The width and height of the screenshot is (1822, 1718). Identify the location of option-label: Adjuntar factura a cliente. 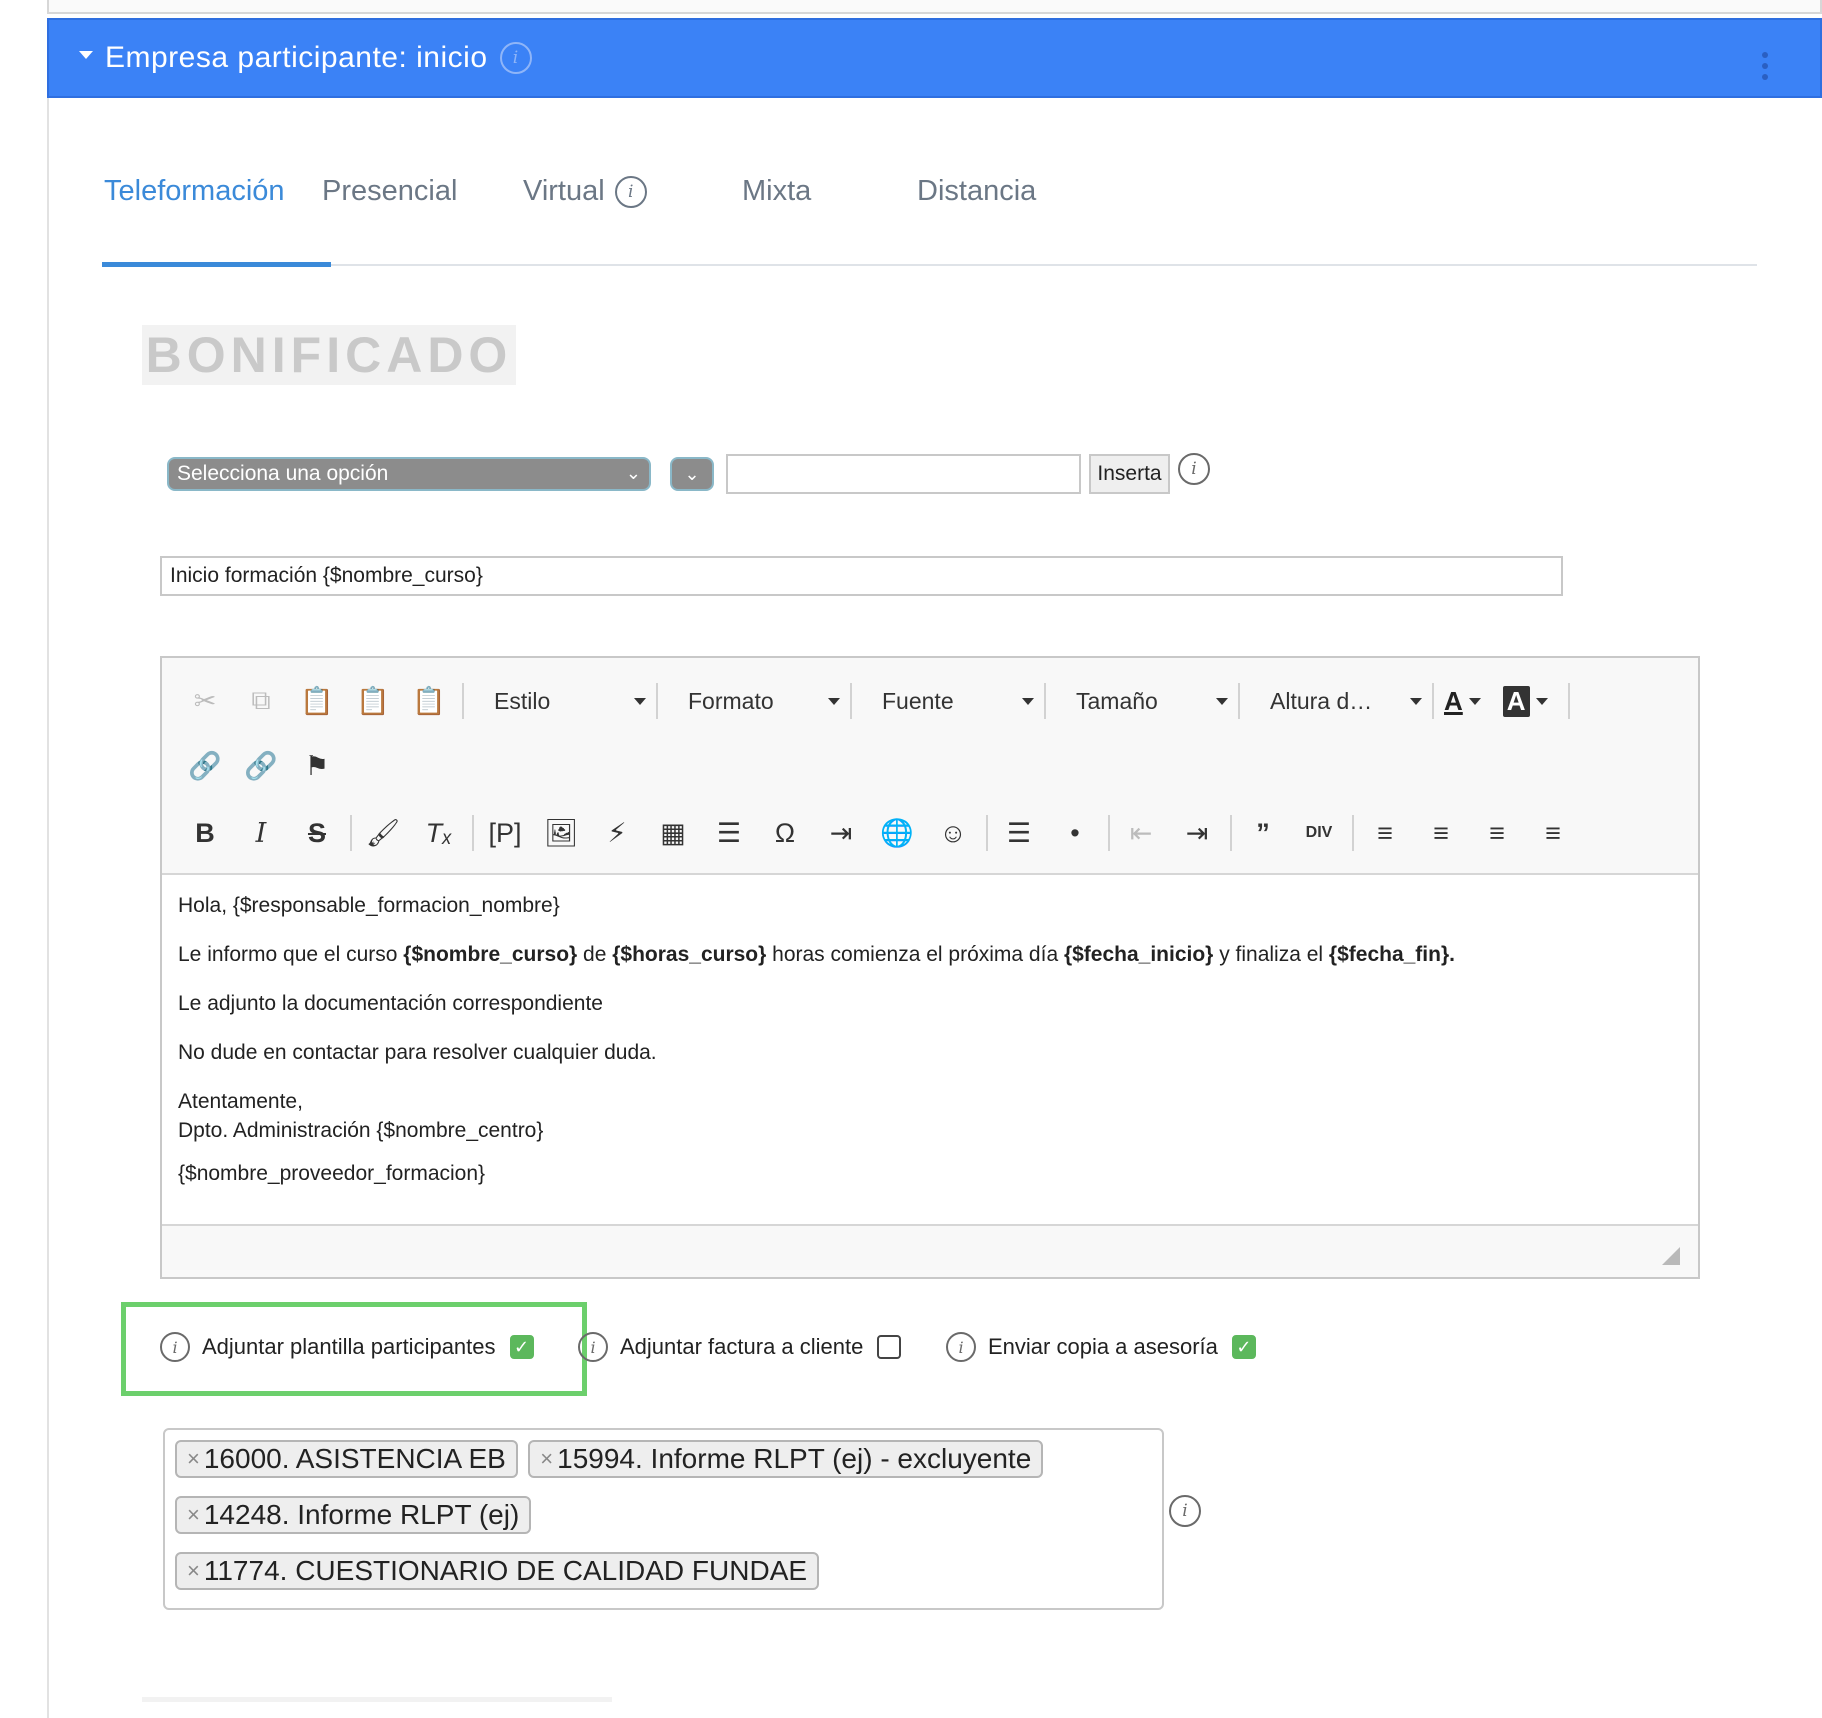
(742, 1346).